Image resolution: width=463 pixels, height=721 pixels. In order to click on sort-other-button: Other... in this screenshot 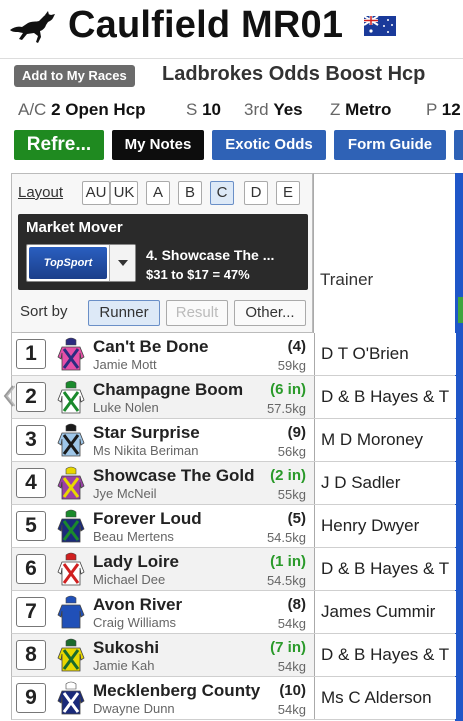, I will do `click(270, 313)`.